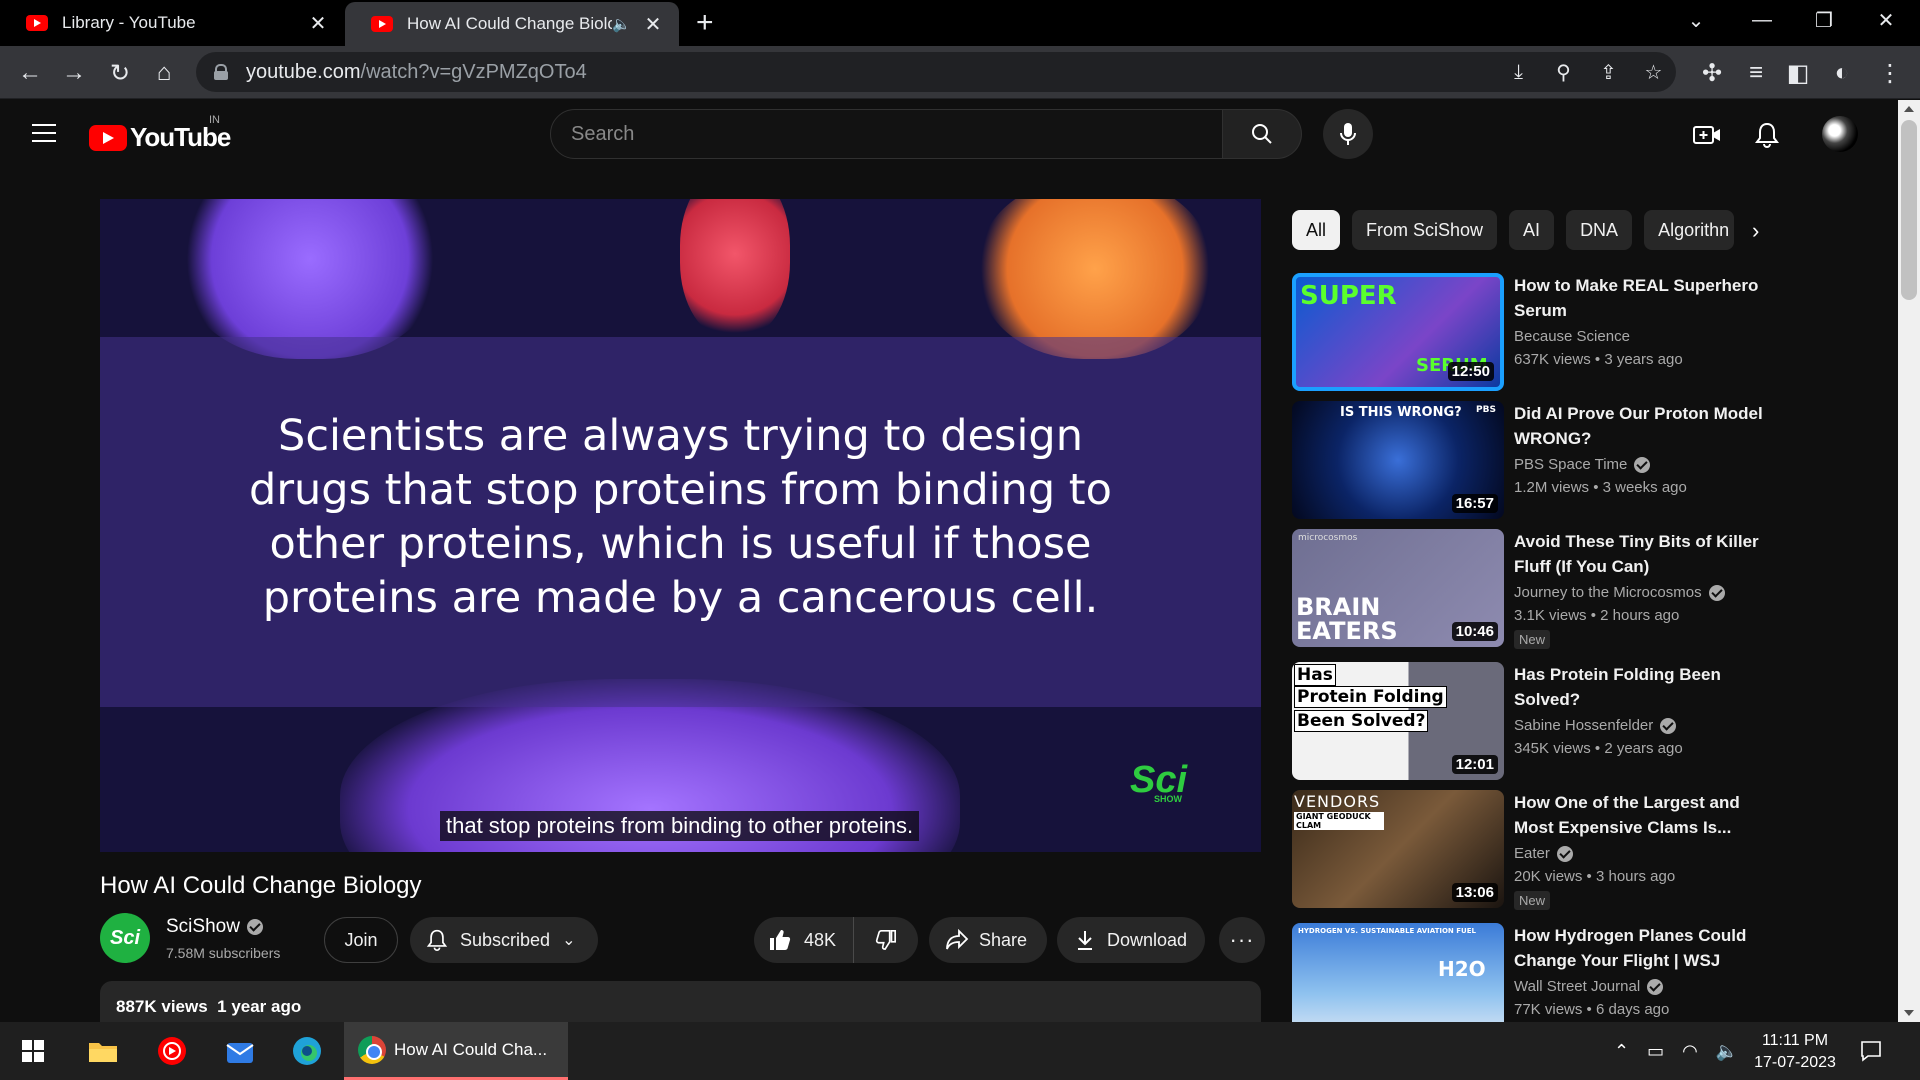 The width and height of the screenshot is (1920, 1080). I want to click on scroll-up-icon, so click(1909, 109).